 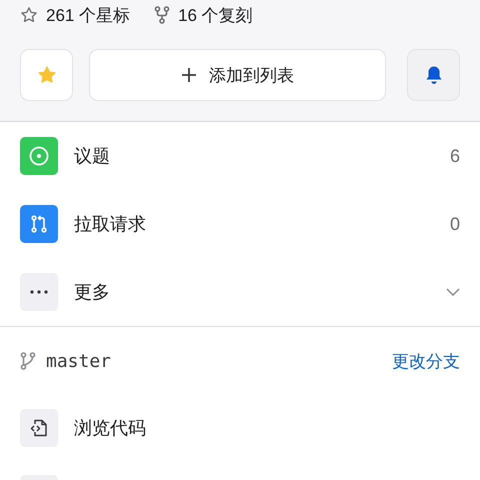 I want to click on fork-icon, so click(x=162, y=15).